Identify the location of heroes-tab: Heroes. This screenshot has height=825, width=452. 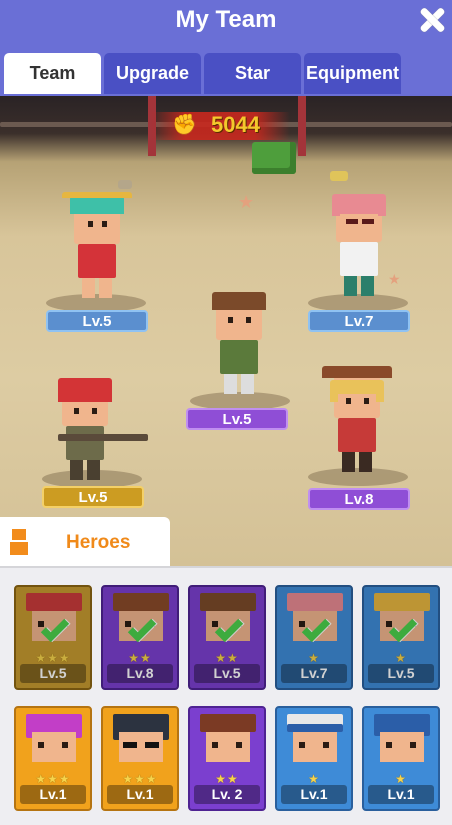
(85, 542).